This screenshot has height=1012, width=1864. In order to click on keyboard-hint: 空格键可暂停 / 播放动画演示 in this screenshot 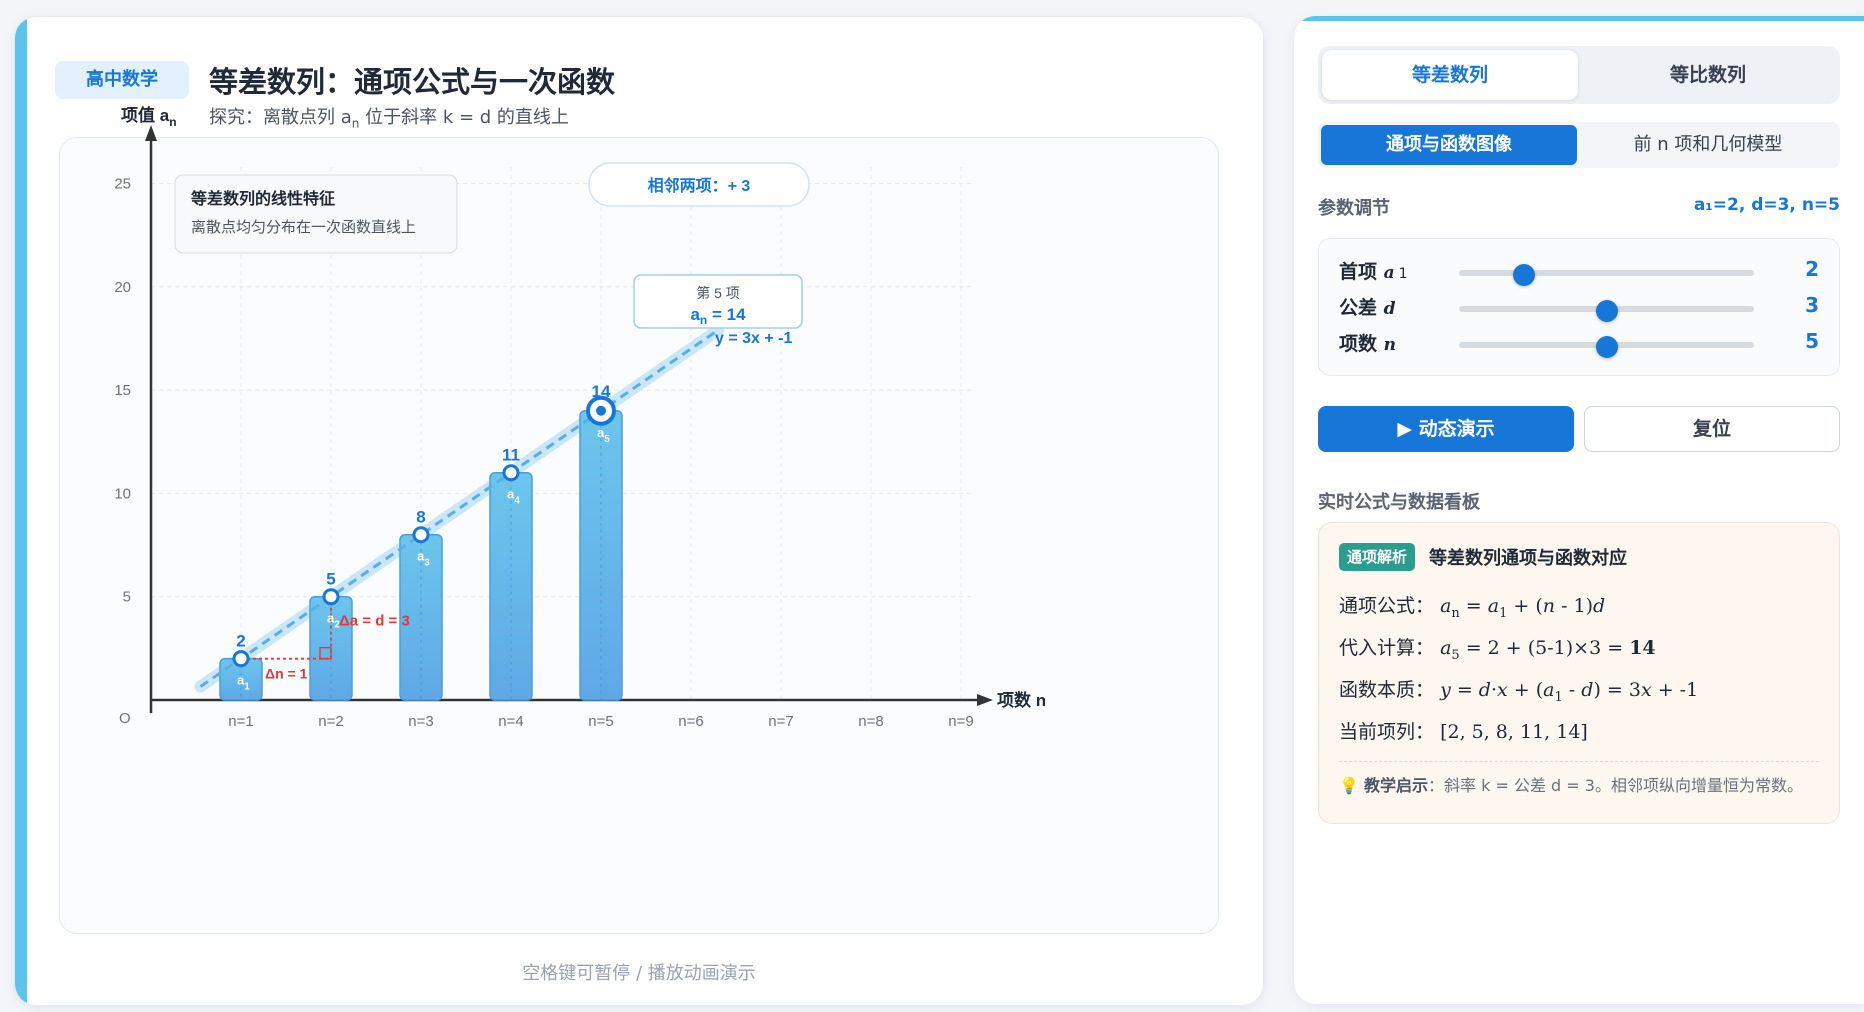, I will do `click(639, 973)`.